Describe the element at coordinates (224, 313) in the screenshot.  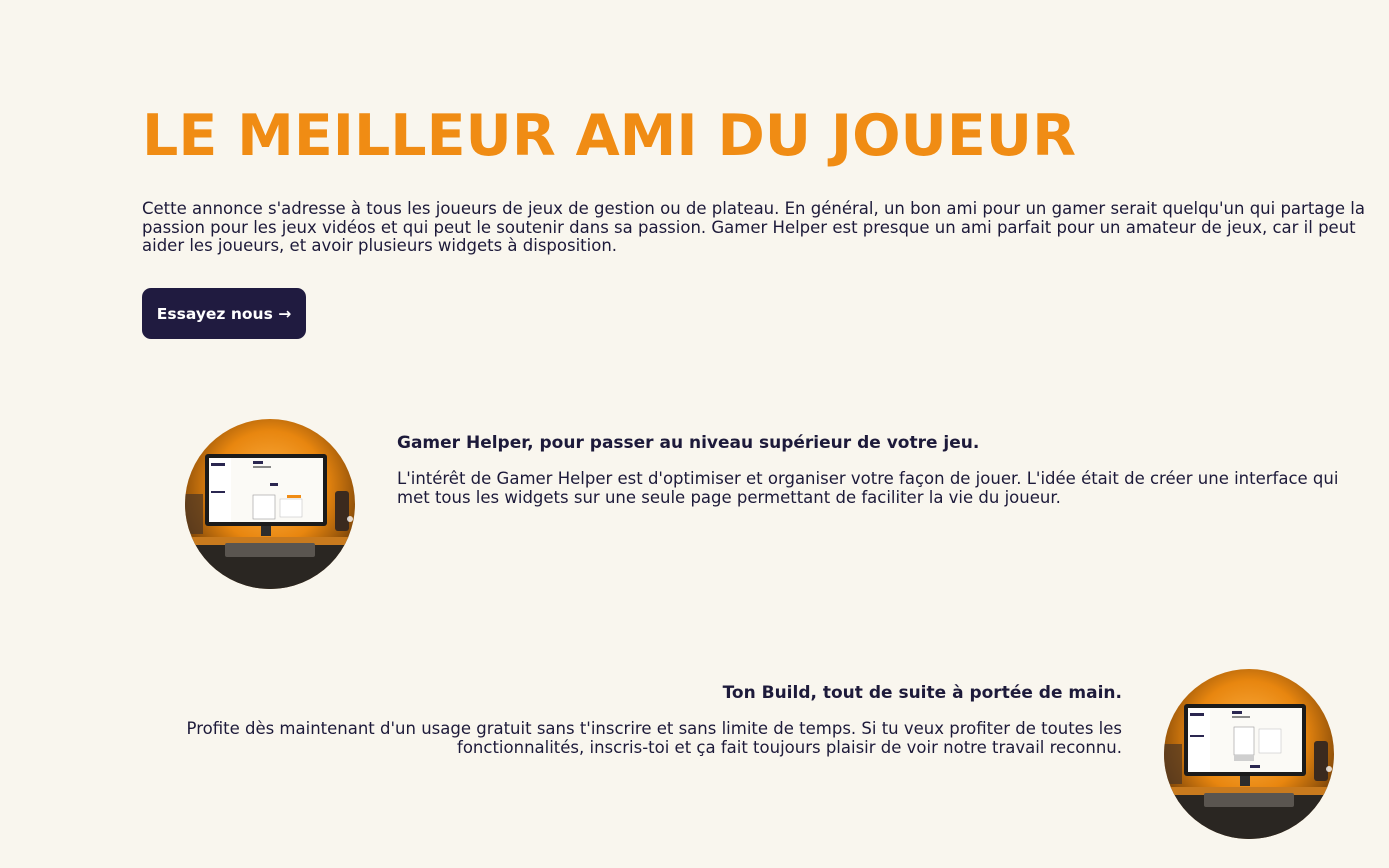
I see `try-us-button: Essayez nous →` at that location.